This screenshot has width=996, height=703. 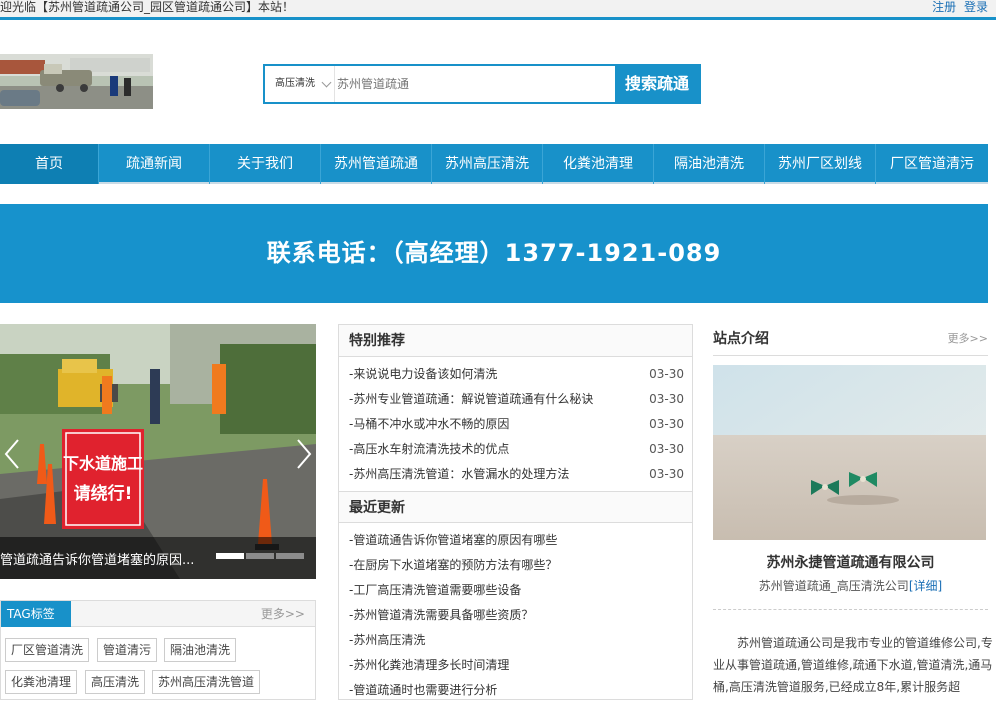 I want to click on recent-item: -管道疏通时也需要进行分析, so click(x=516, y=690).